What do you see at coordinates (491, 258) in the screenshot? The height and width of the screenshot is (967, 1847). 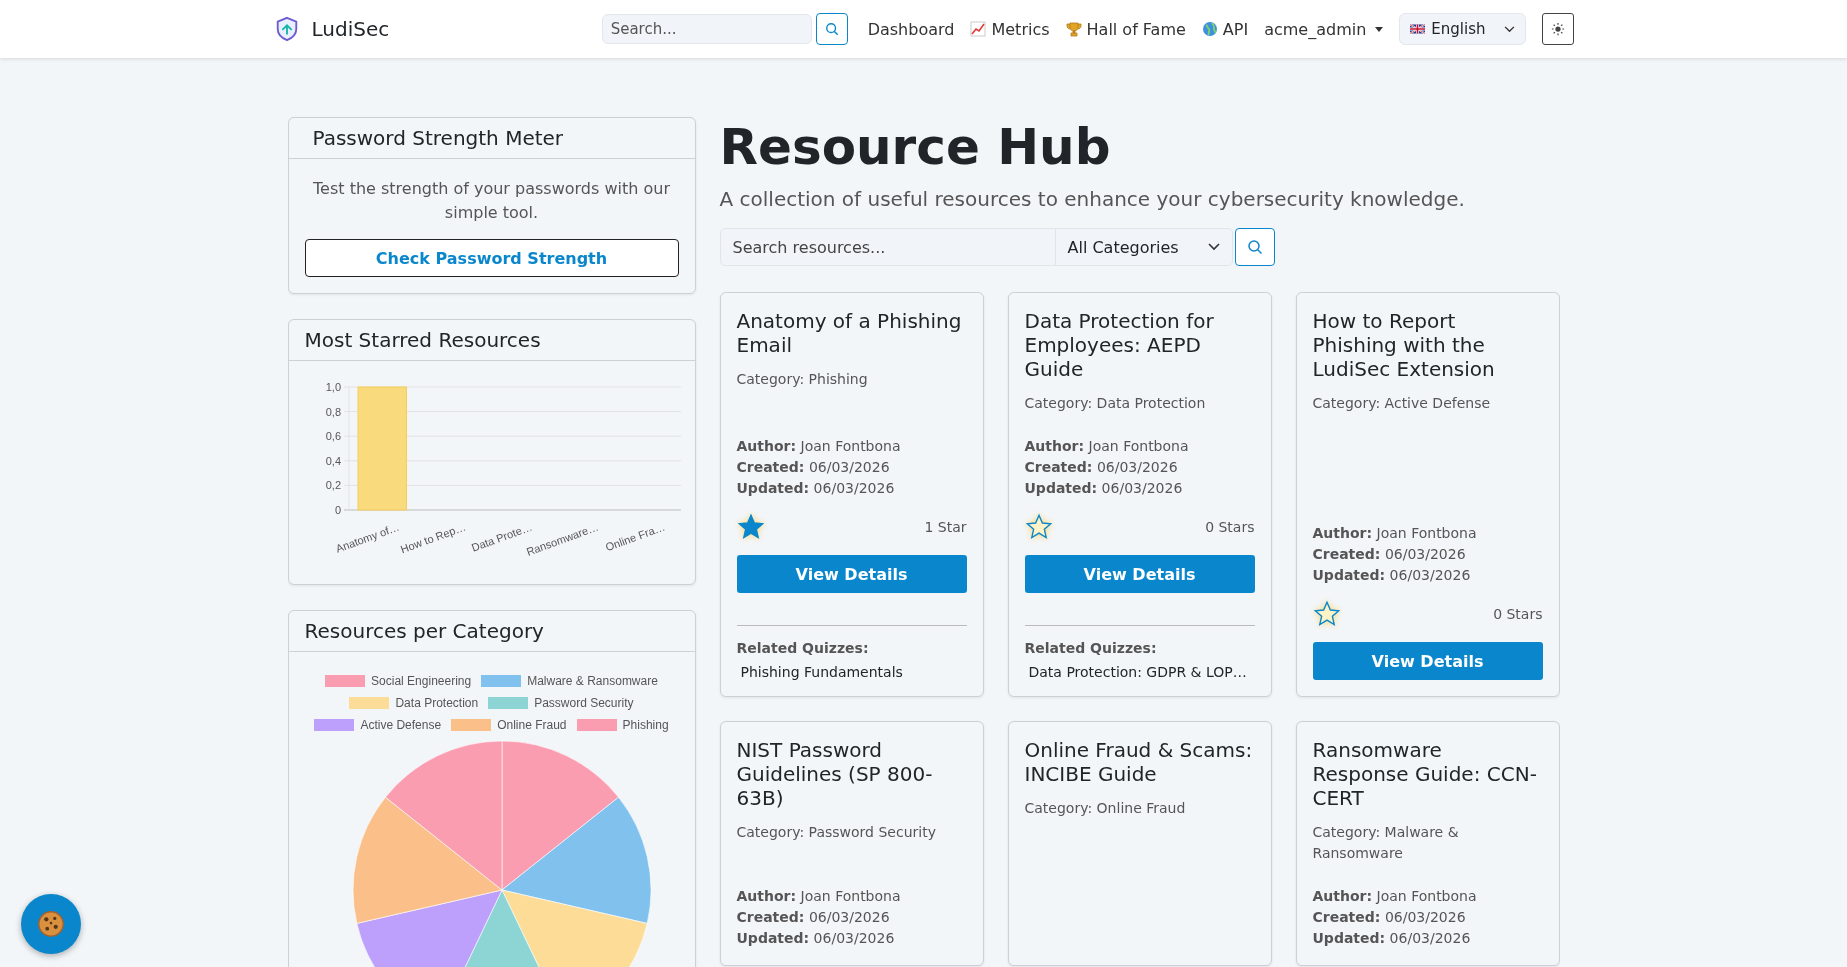 I see `check-password-button: Check Password Strength` at bounding box center [491, 258].